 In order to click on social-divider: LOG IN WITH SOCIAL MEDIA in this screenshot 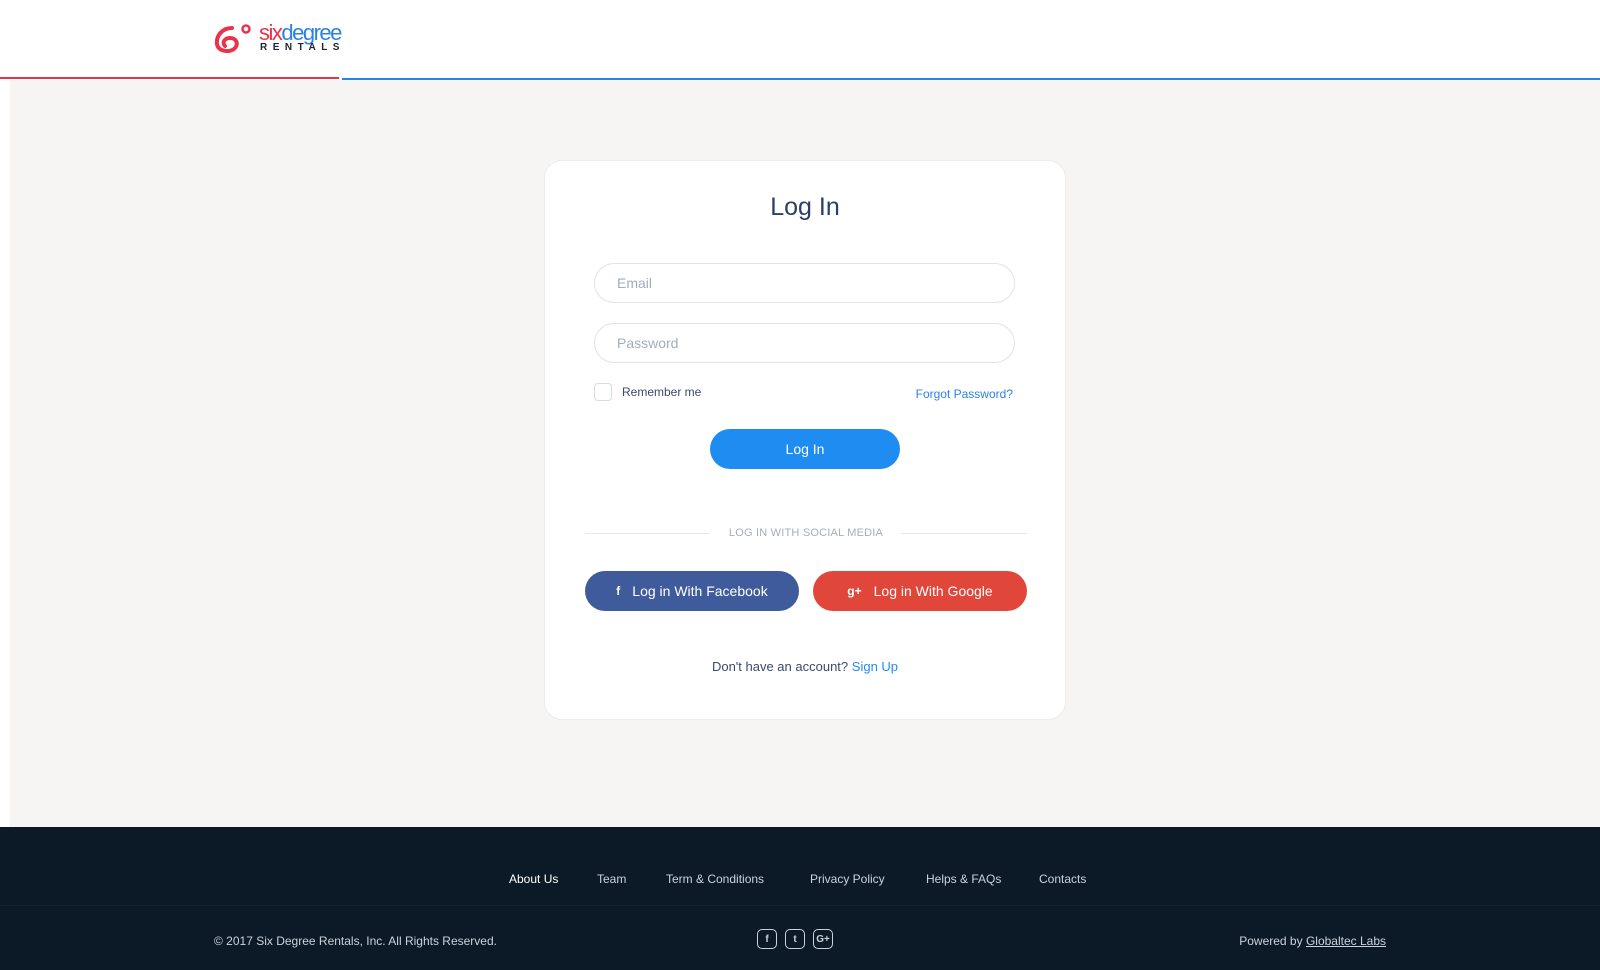, I will do `click(806, 534)`.